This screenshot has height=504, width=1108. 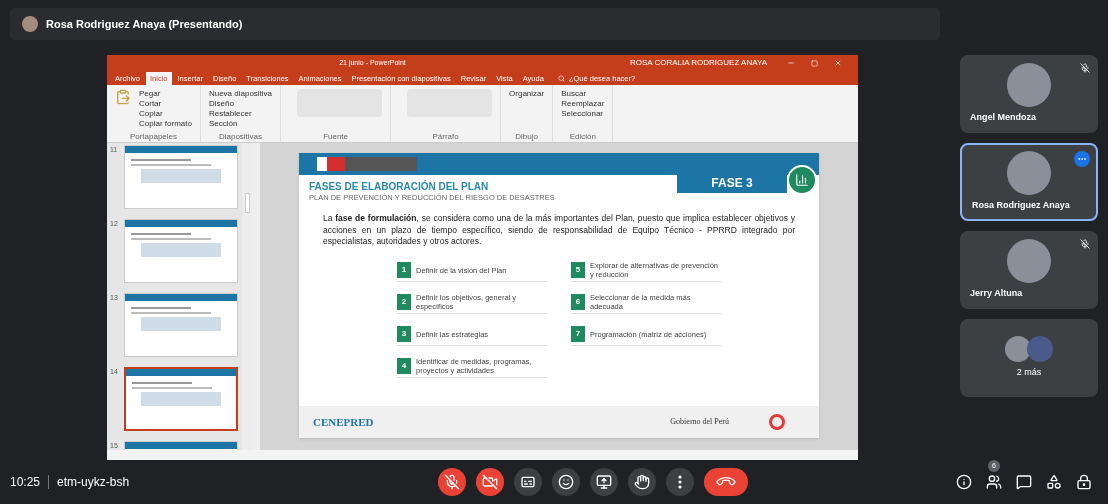 What do you see at coordinates (1084, 482) in the screenshot?
I see `lock-icon` at bounding box center [1084, 482].